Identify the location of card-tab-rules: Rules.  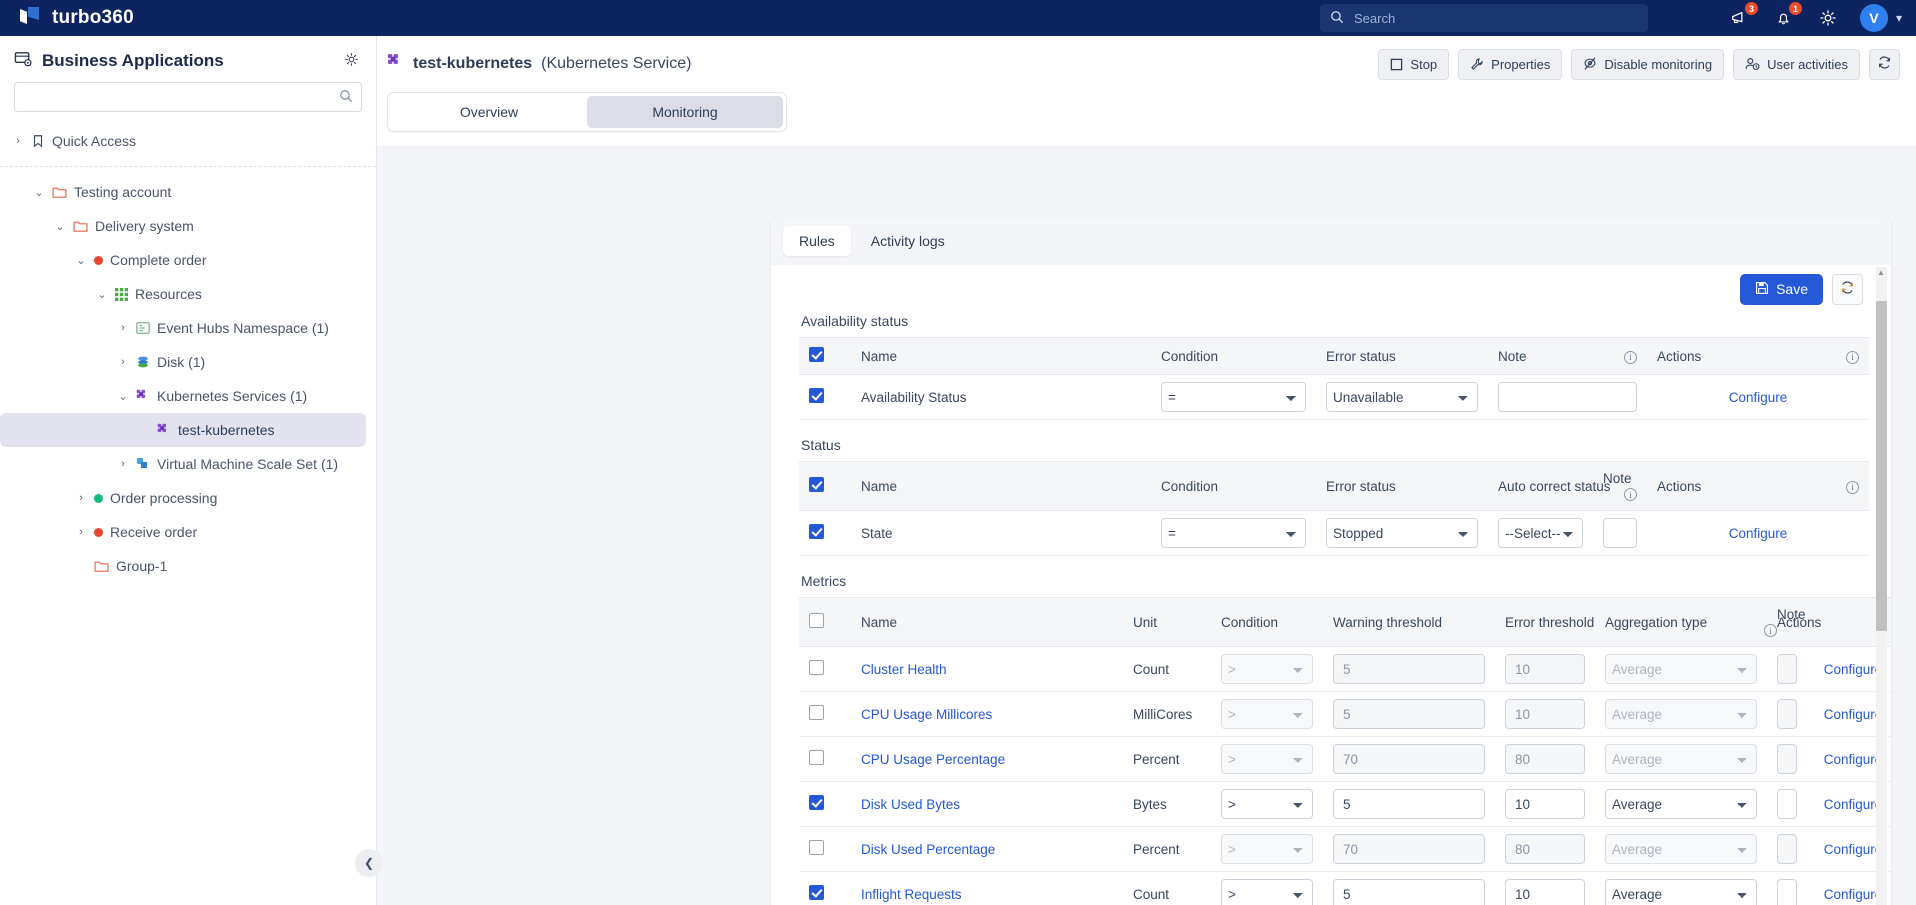
(817, 241).